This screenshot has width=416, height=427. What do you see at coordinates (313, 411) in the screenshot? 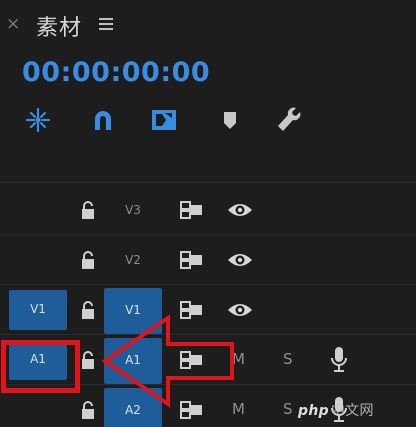
I see `watermark-brand: php` at bounding box center [313, 411].